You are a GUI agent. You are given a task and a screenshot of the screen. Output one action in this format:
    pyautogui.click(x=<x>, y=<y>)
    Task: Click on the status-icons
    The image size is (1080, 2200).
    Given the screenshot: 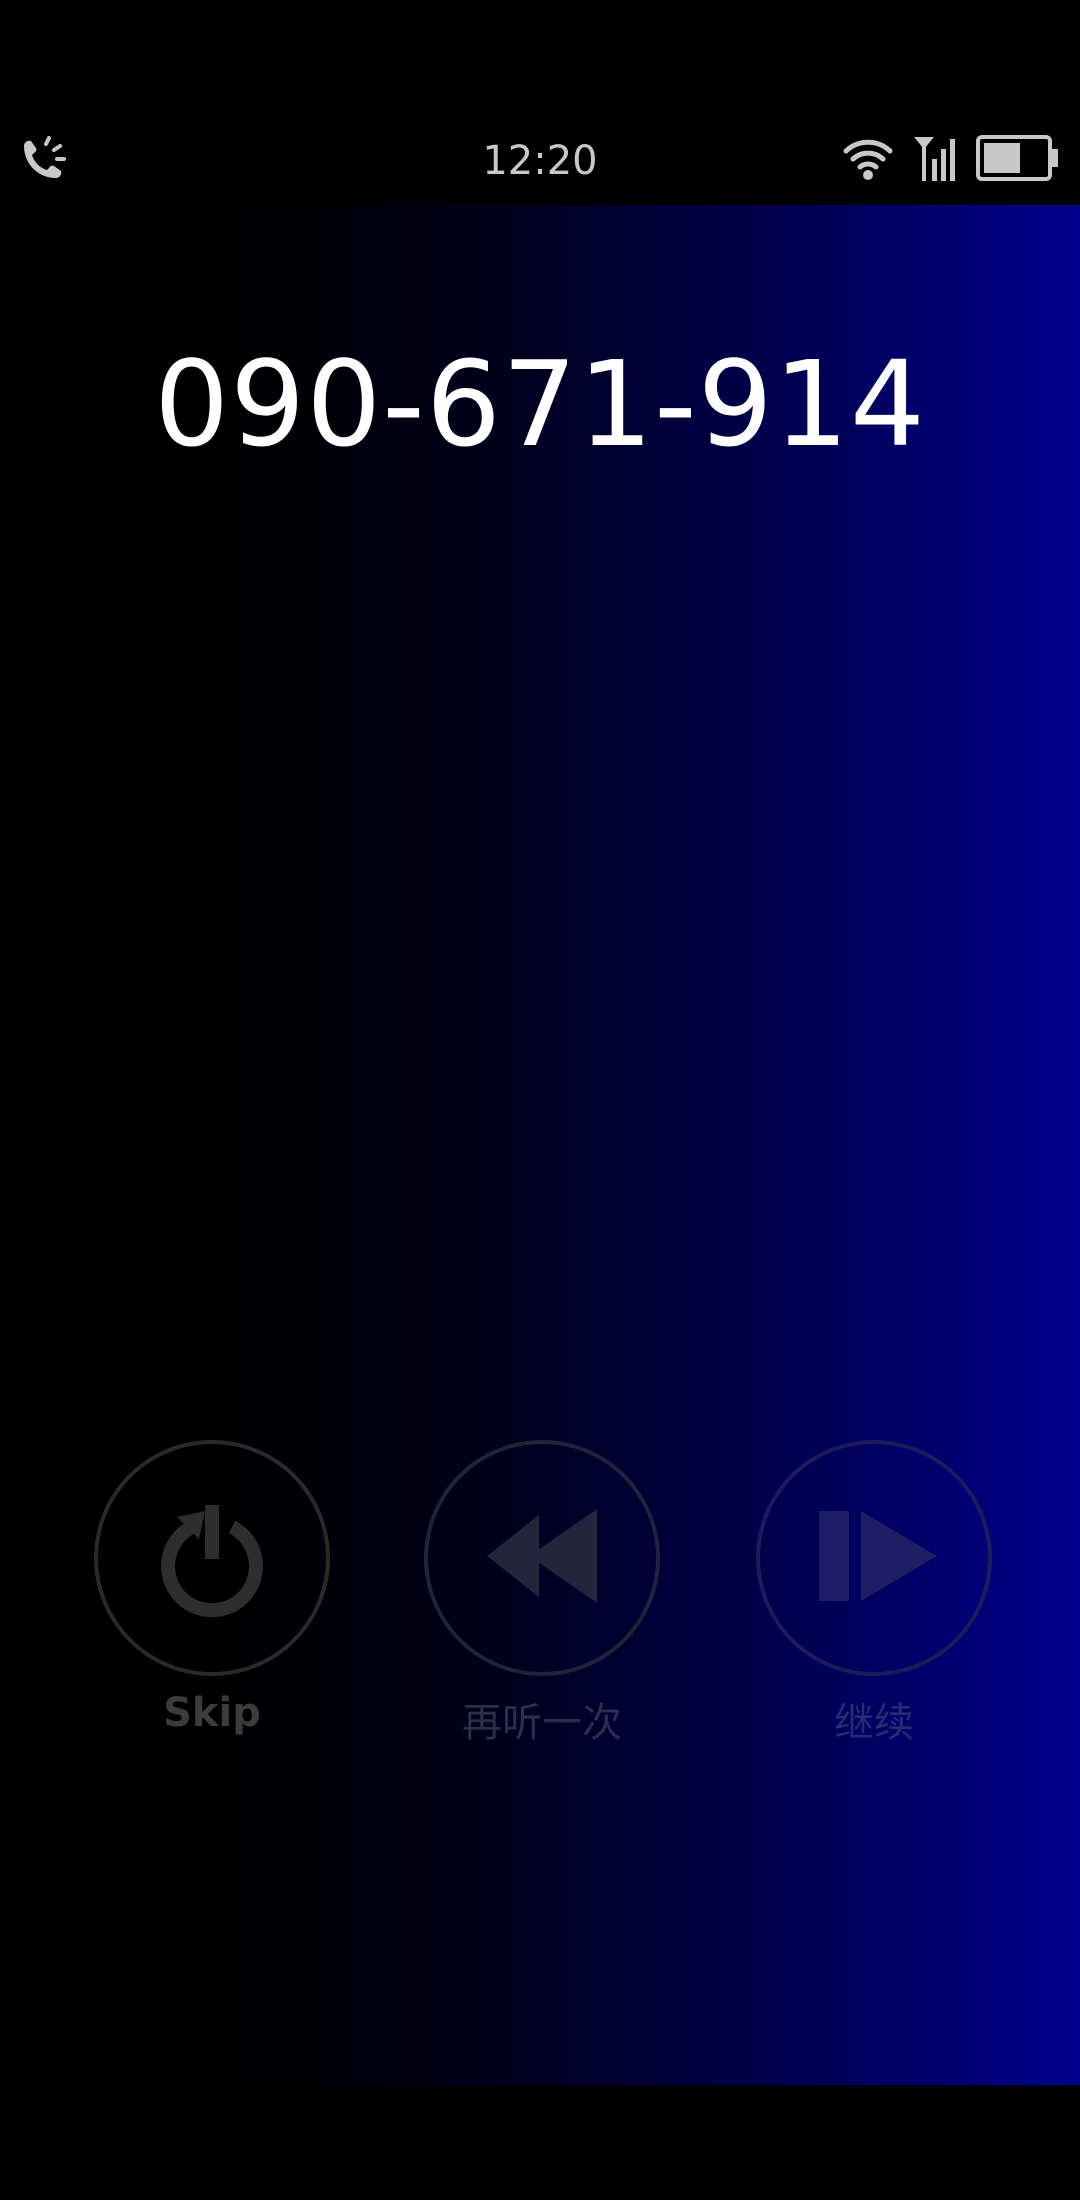 What is the action you would take?
    pyautogui.click(x=951, y=159)
    